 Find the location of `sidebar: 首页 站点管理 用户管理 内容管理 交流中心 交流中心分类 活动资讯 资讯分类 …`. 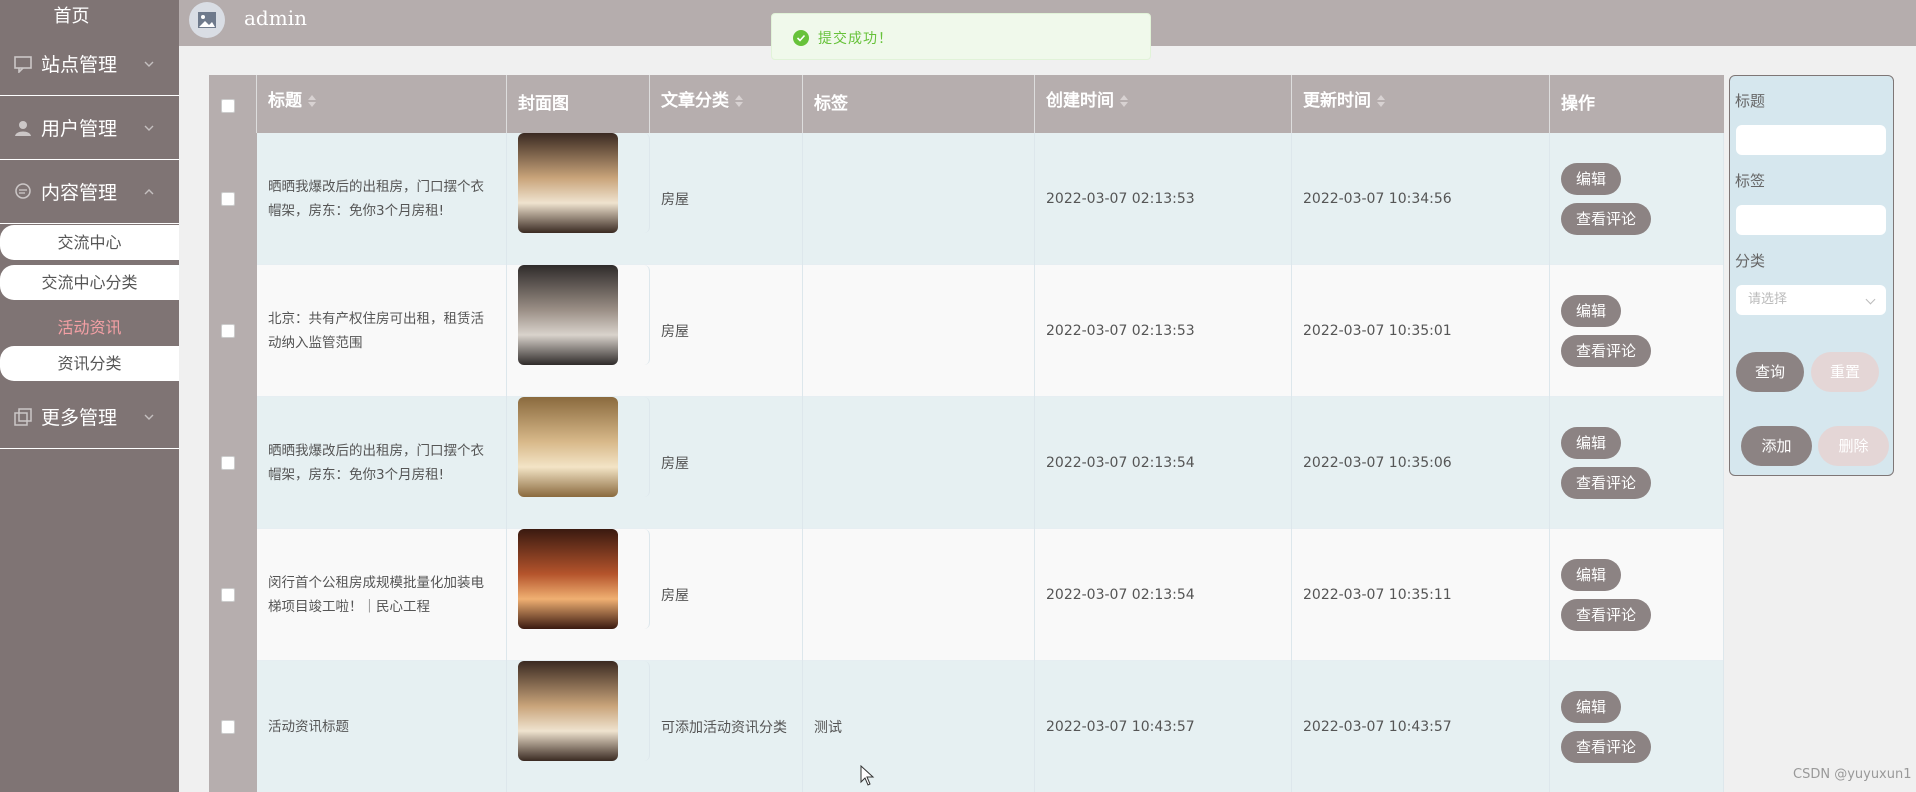

sidebar: 首页 站点管理 用户管理 内容管理 交流中心 交流中心分类 活动资讯 资讯分类 … is located at coordinates (89, 396).